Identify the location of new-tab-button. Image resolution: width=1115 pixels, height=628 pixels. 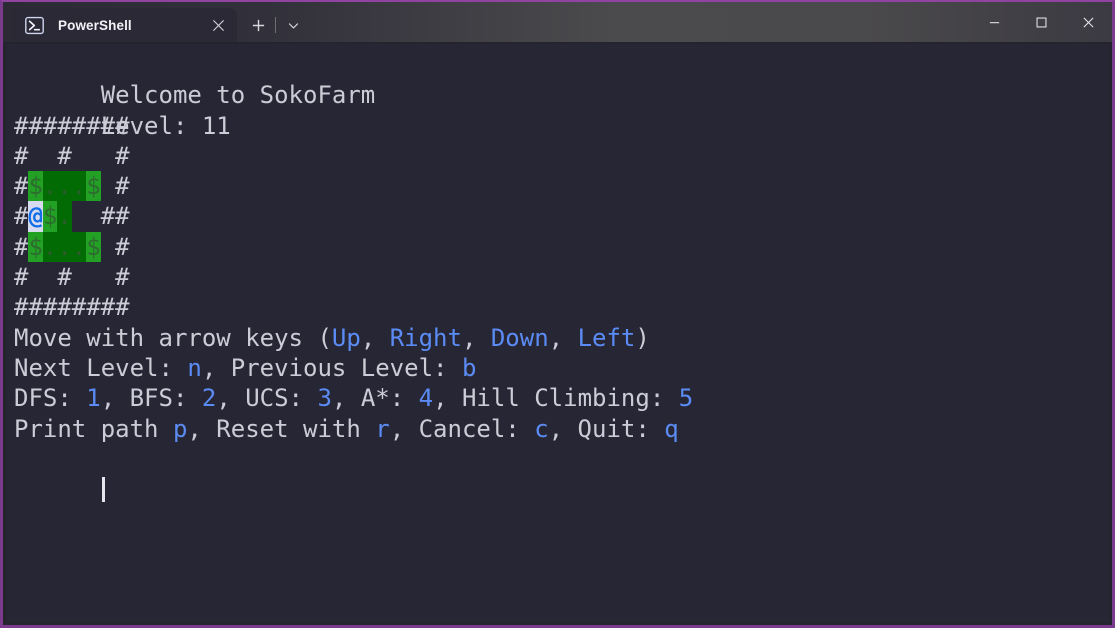
(258, 25).